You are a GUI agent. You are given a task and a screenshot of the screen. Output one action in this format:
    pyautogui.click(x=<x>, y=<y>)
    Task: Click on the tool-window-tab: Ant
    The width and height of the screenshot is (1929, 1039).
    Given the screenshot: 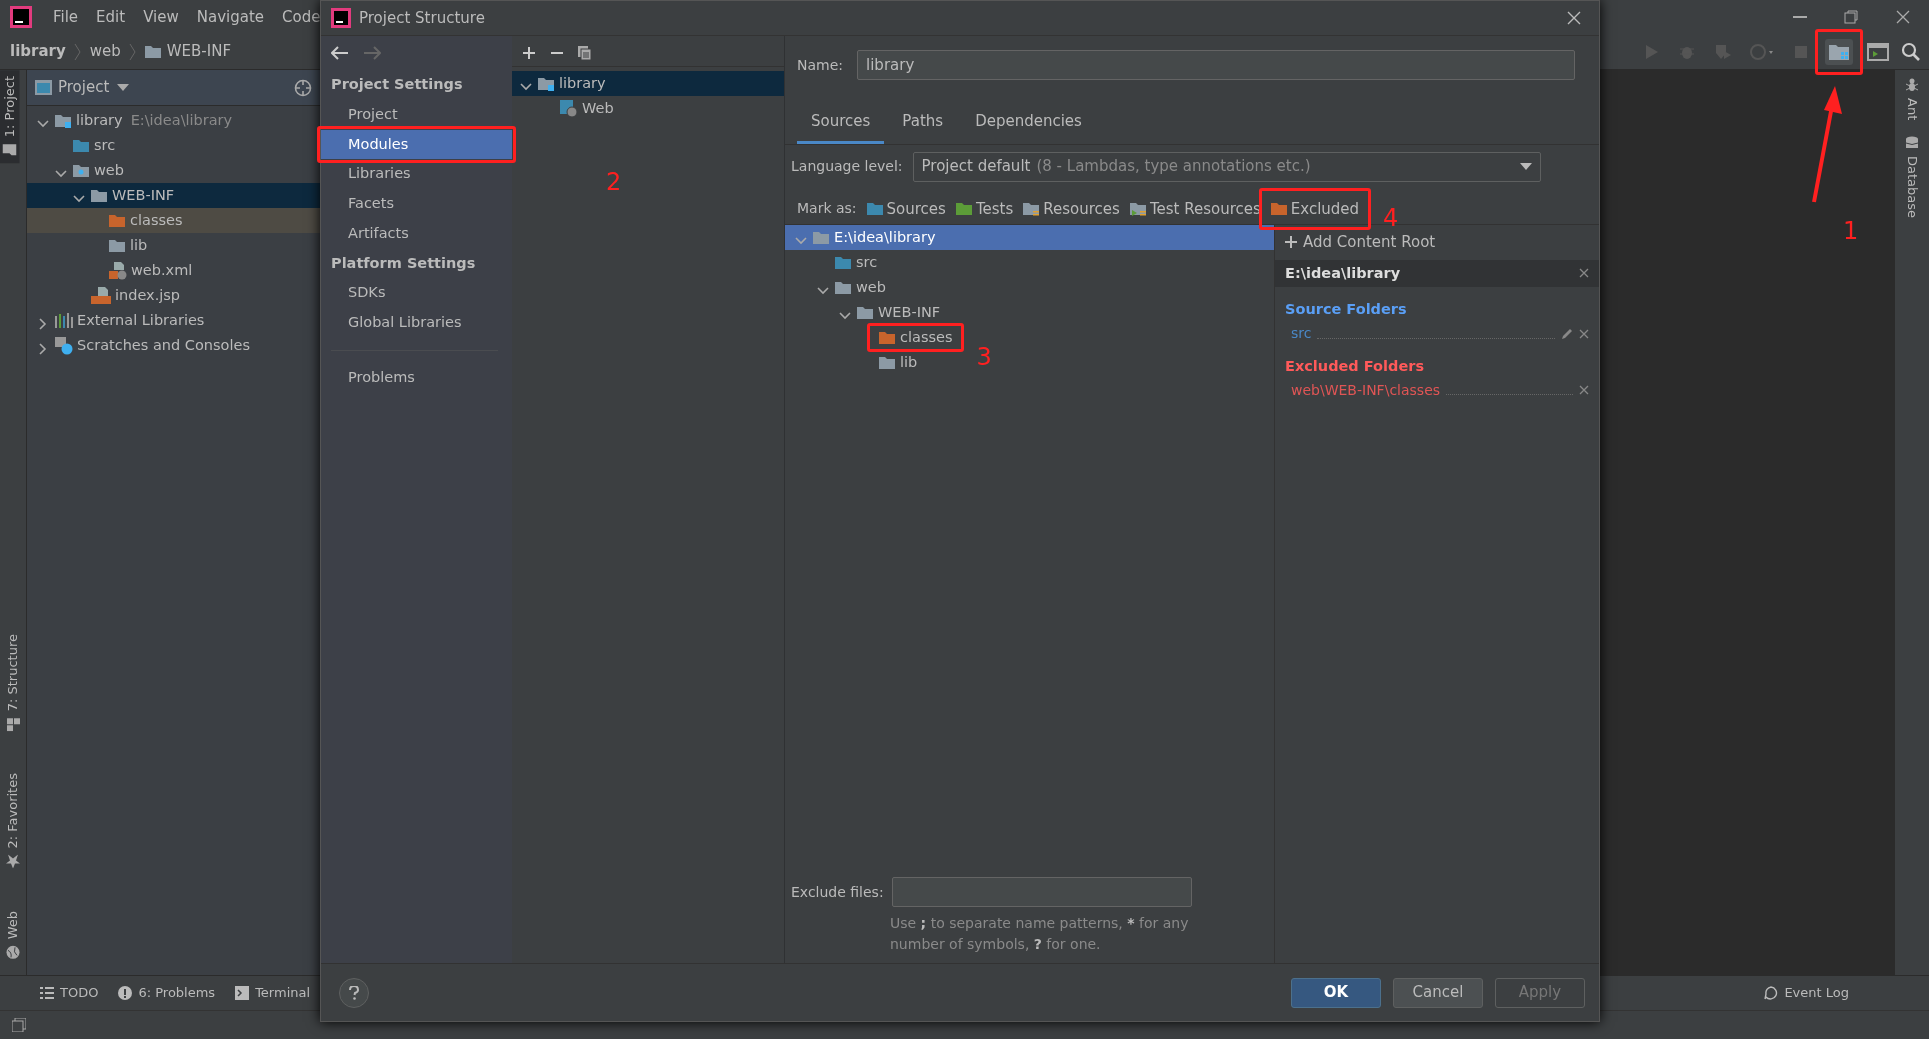 What is the action you would take?
    pyautogui.click(x=1912, y=99)
    